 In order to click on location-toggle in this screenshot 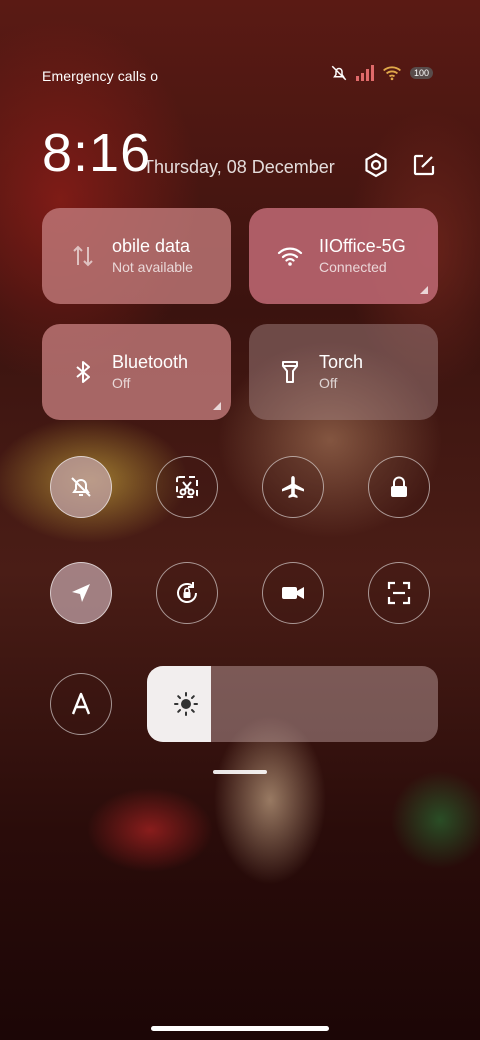, I will do `click(81, 593)`.